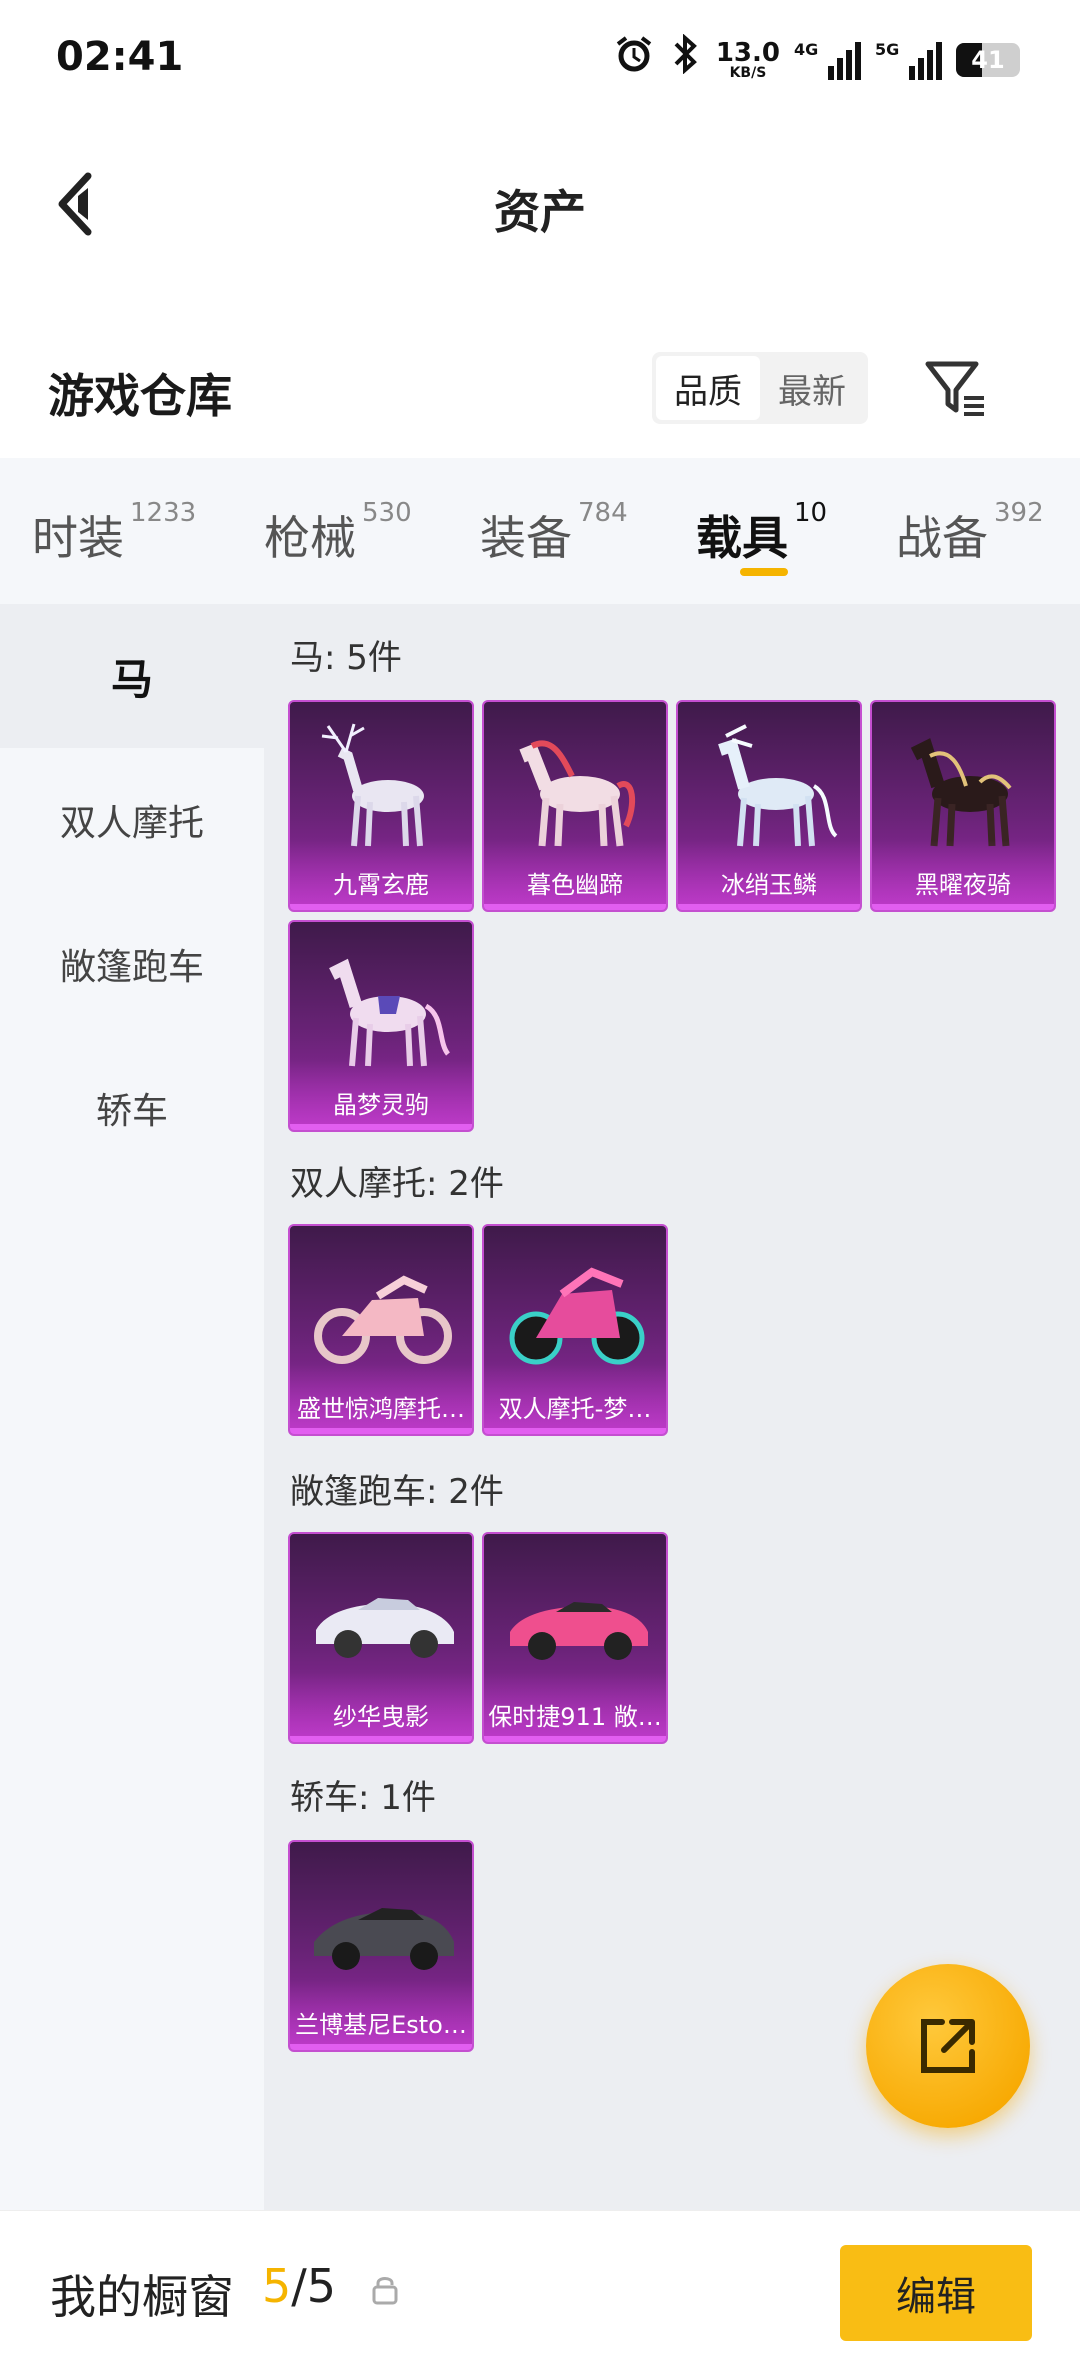 The image size is (1080, 2376). I want to click on category-tabs: 时装 1233 枪械 530 装备 784 载具 10 战备 392, so click(540, 531).